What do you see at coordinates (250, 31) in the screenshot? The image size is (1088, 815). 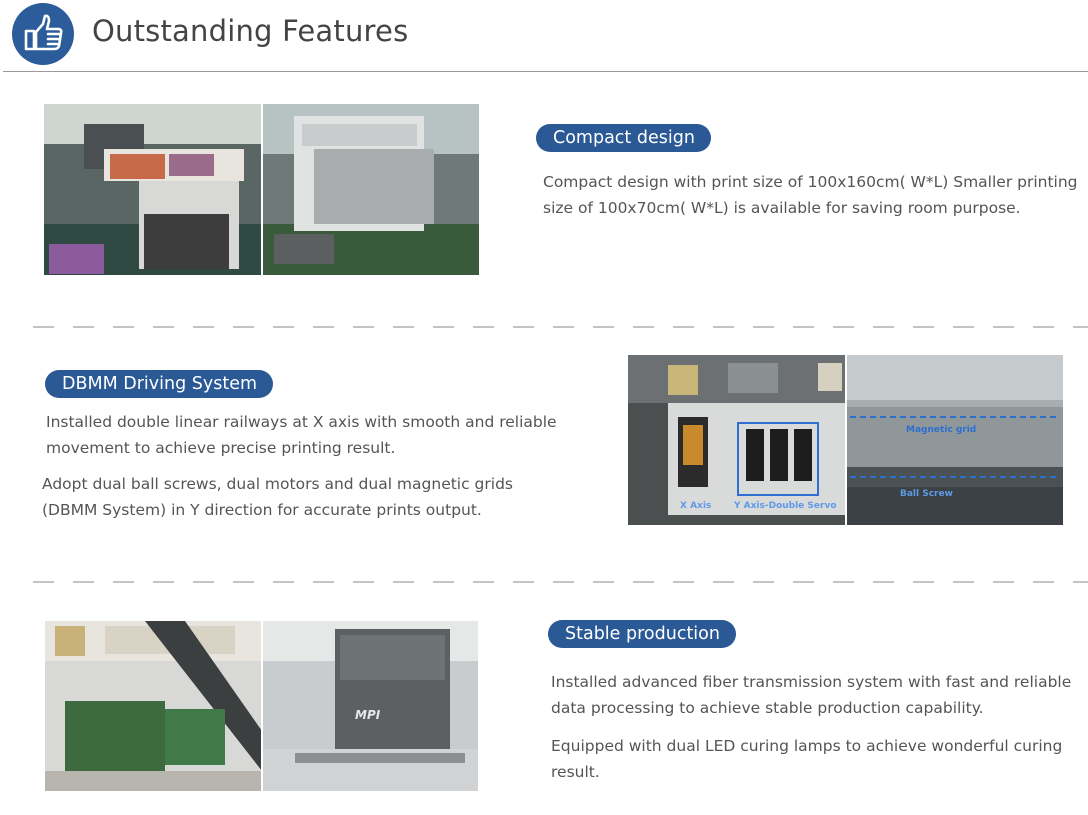 I see `page-title: Outstanding Features` at bounding box center [250, 31].